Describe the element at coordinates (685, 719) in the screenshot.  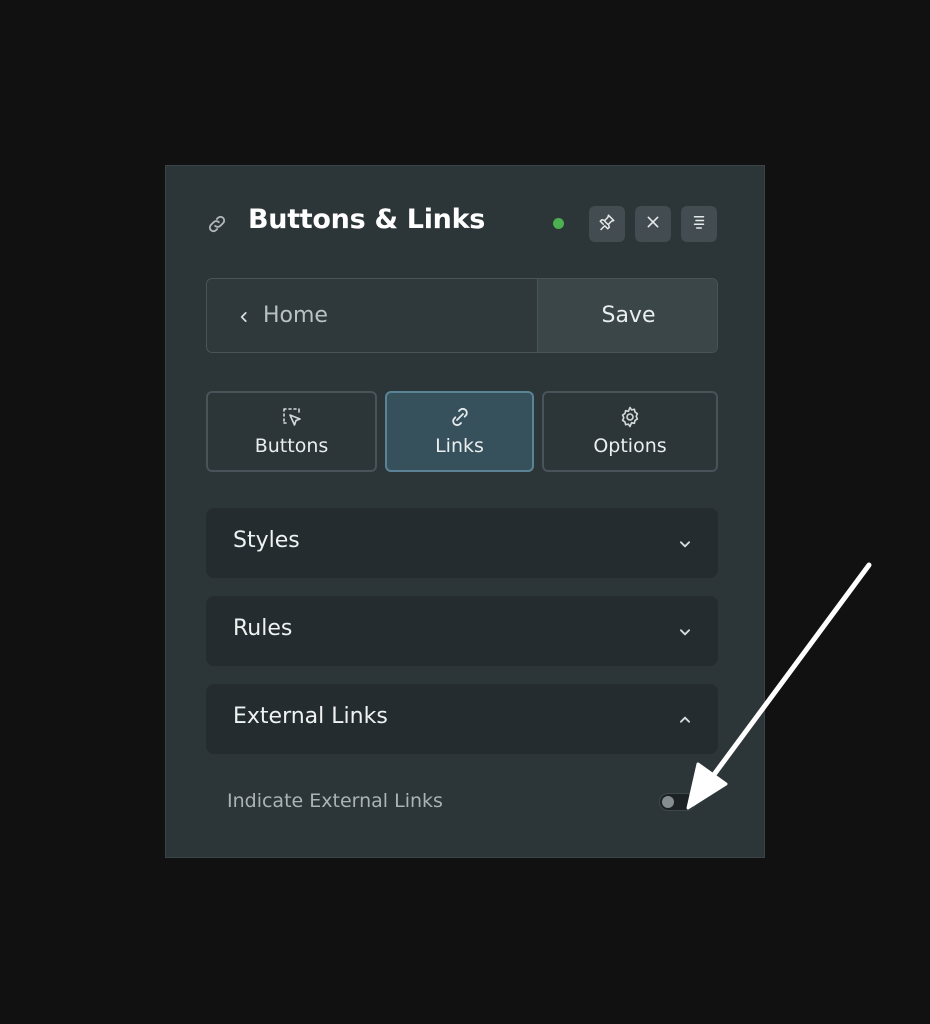
I see `chevron-up-icon` at that location.